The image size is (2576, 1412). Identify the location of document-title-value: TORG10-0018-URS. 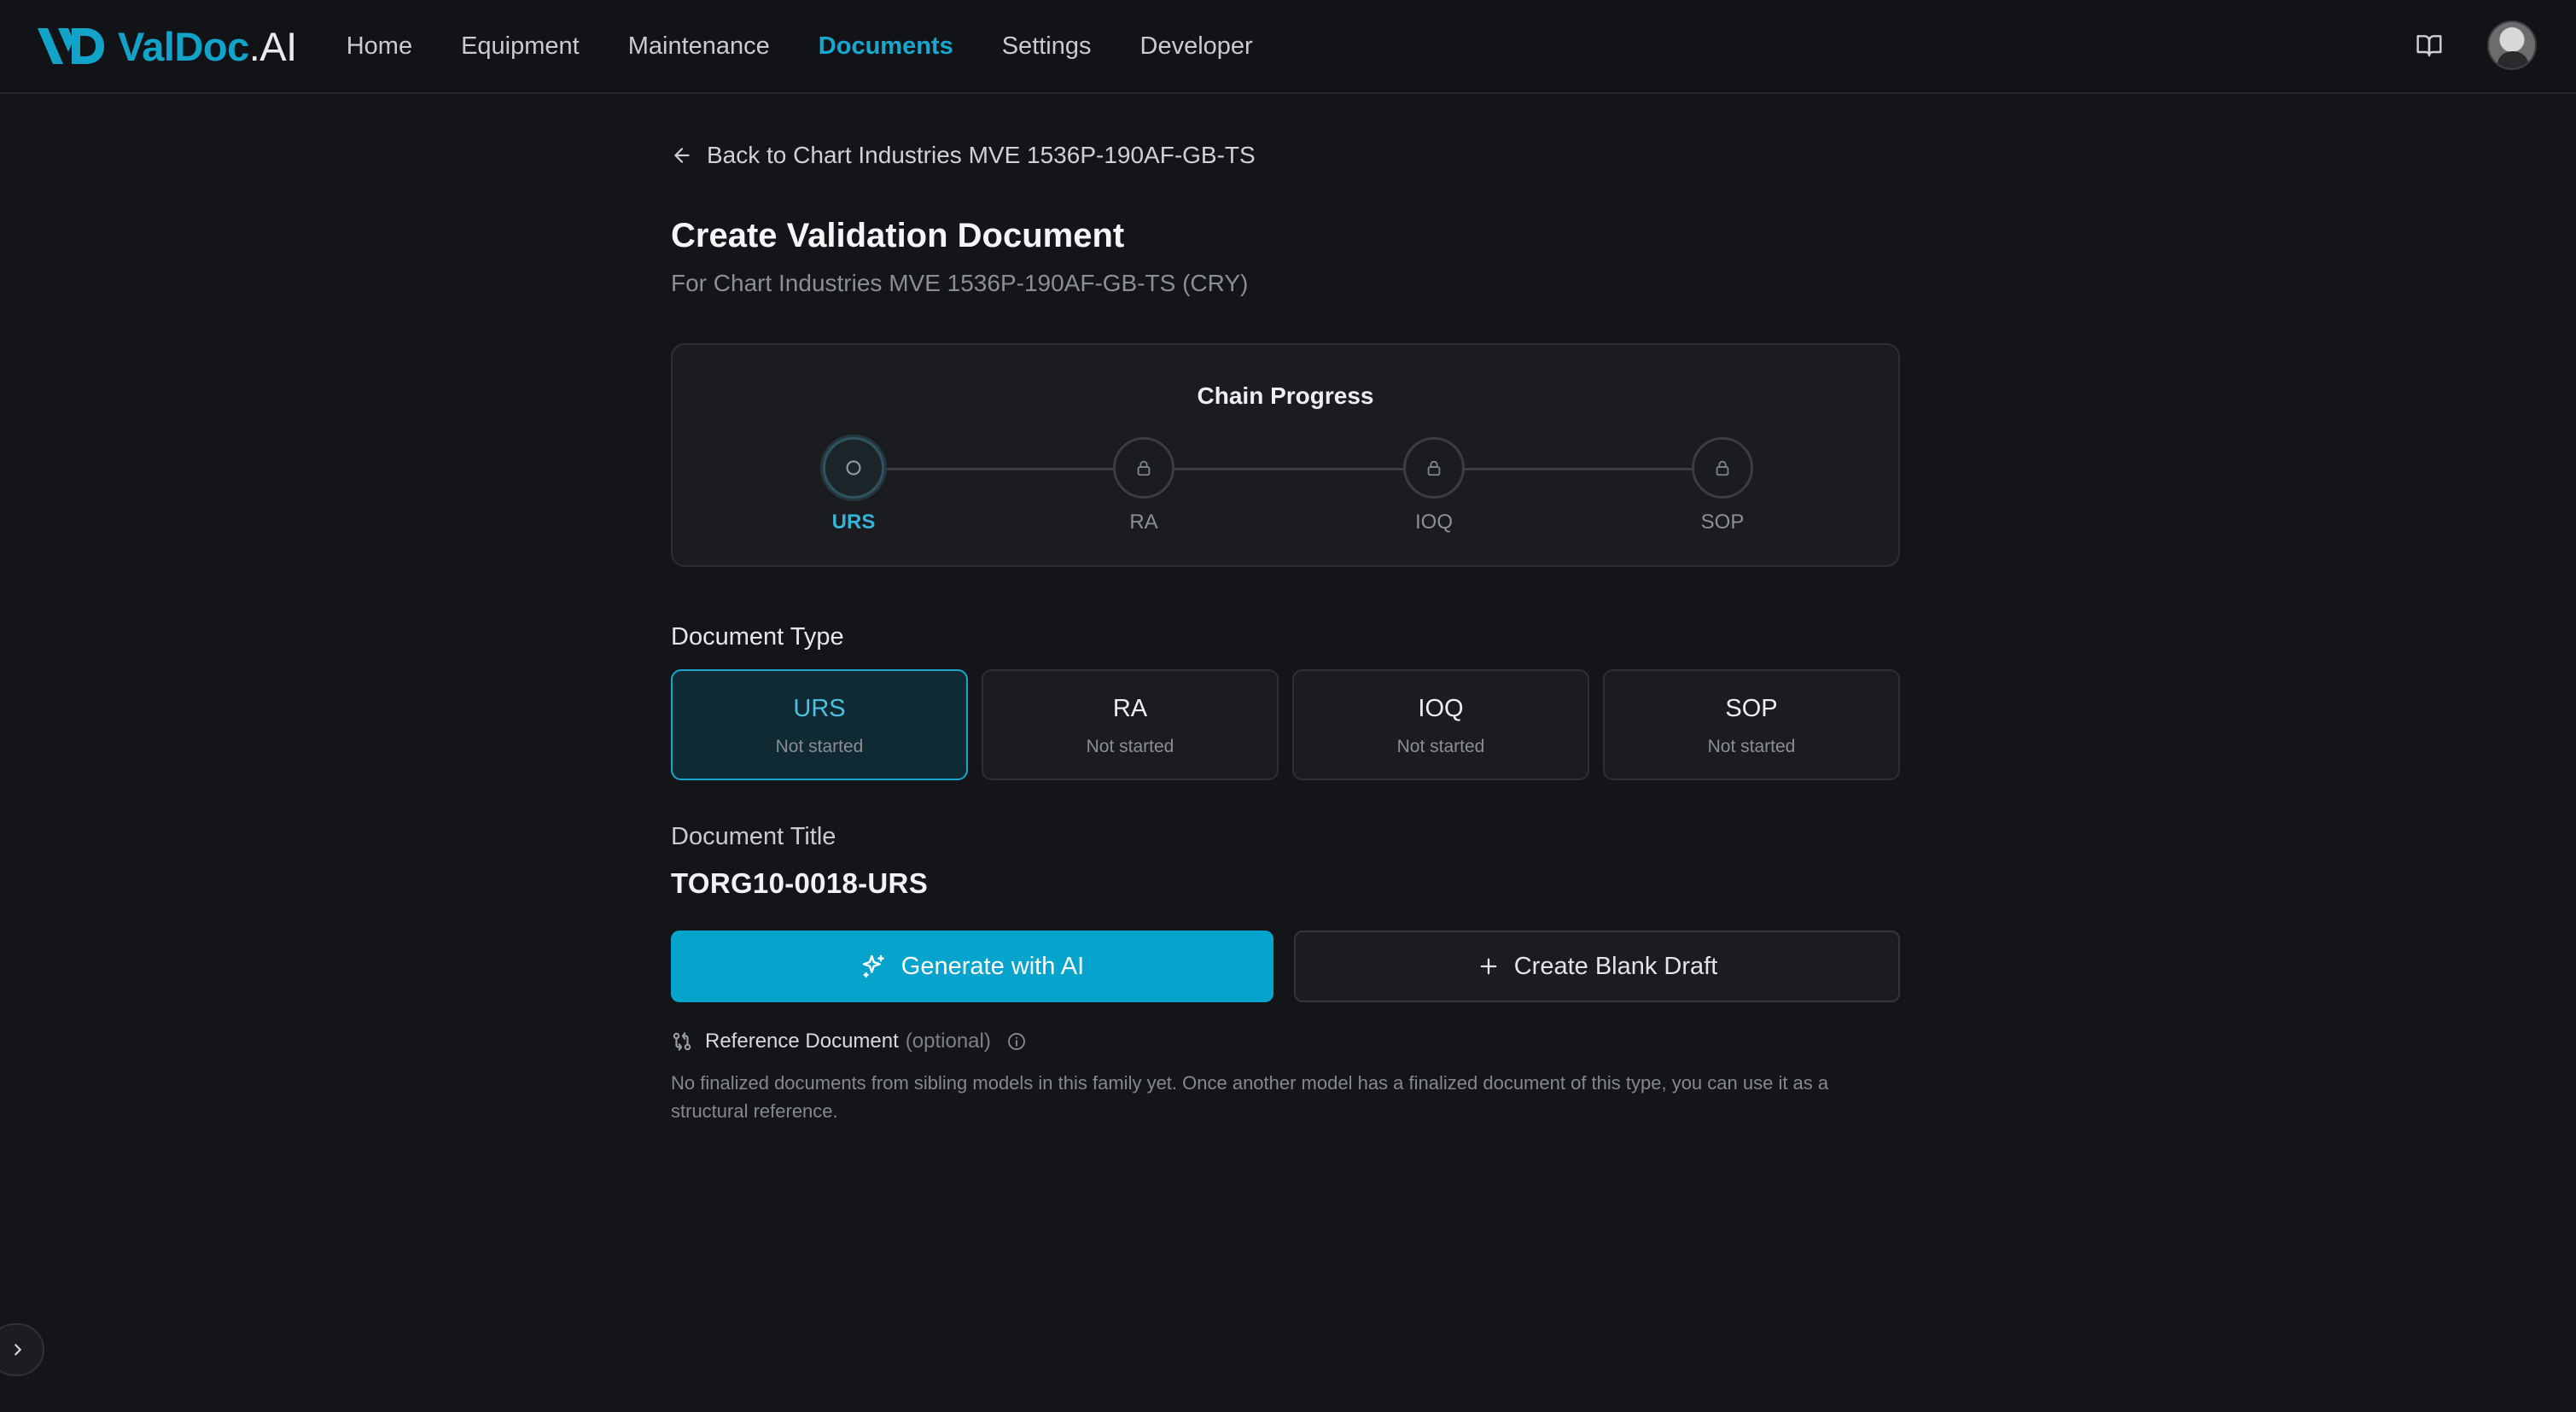
(799, 883).